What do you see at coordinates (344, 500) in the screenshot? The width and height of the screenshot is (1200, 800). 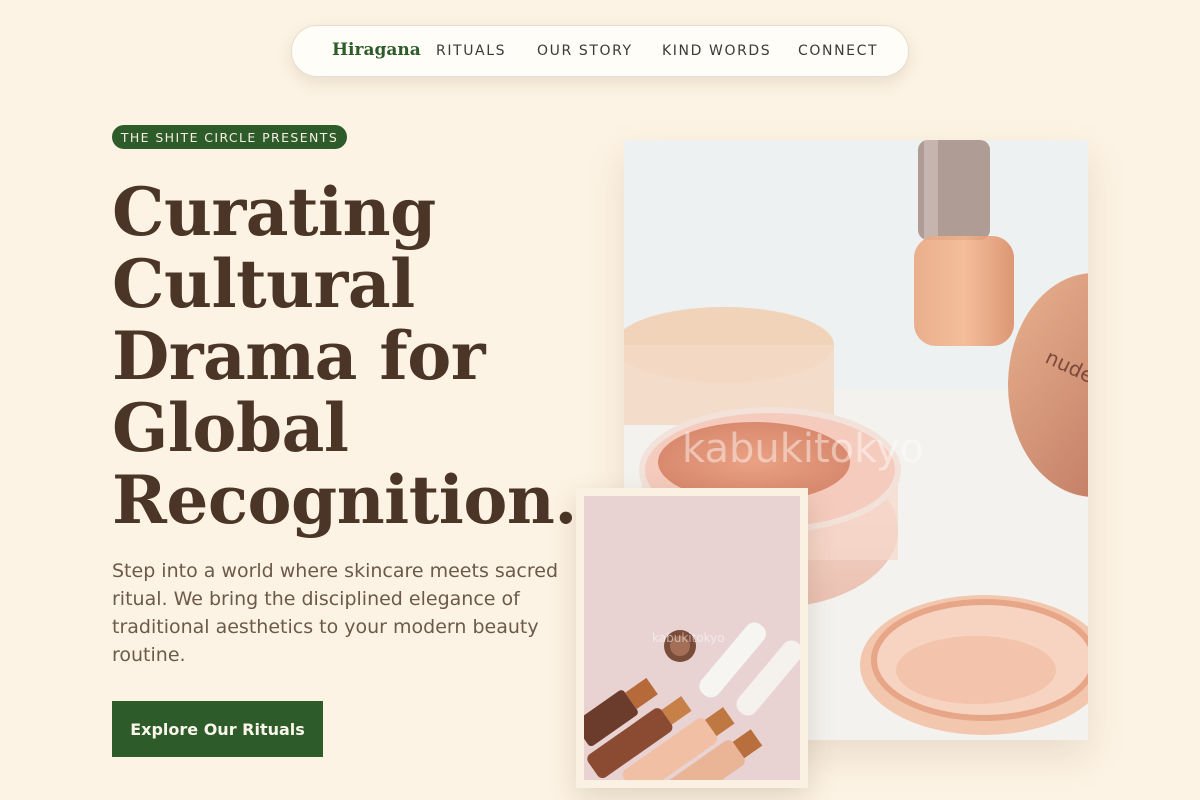 I see `headline-line: Recognition.` at bounding box center [344, 500].